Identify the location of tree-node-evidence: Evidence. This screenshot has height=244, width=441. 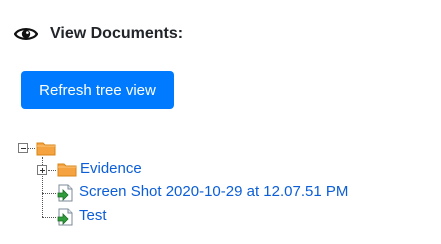
(111, 169).